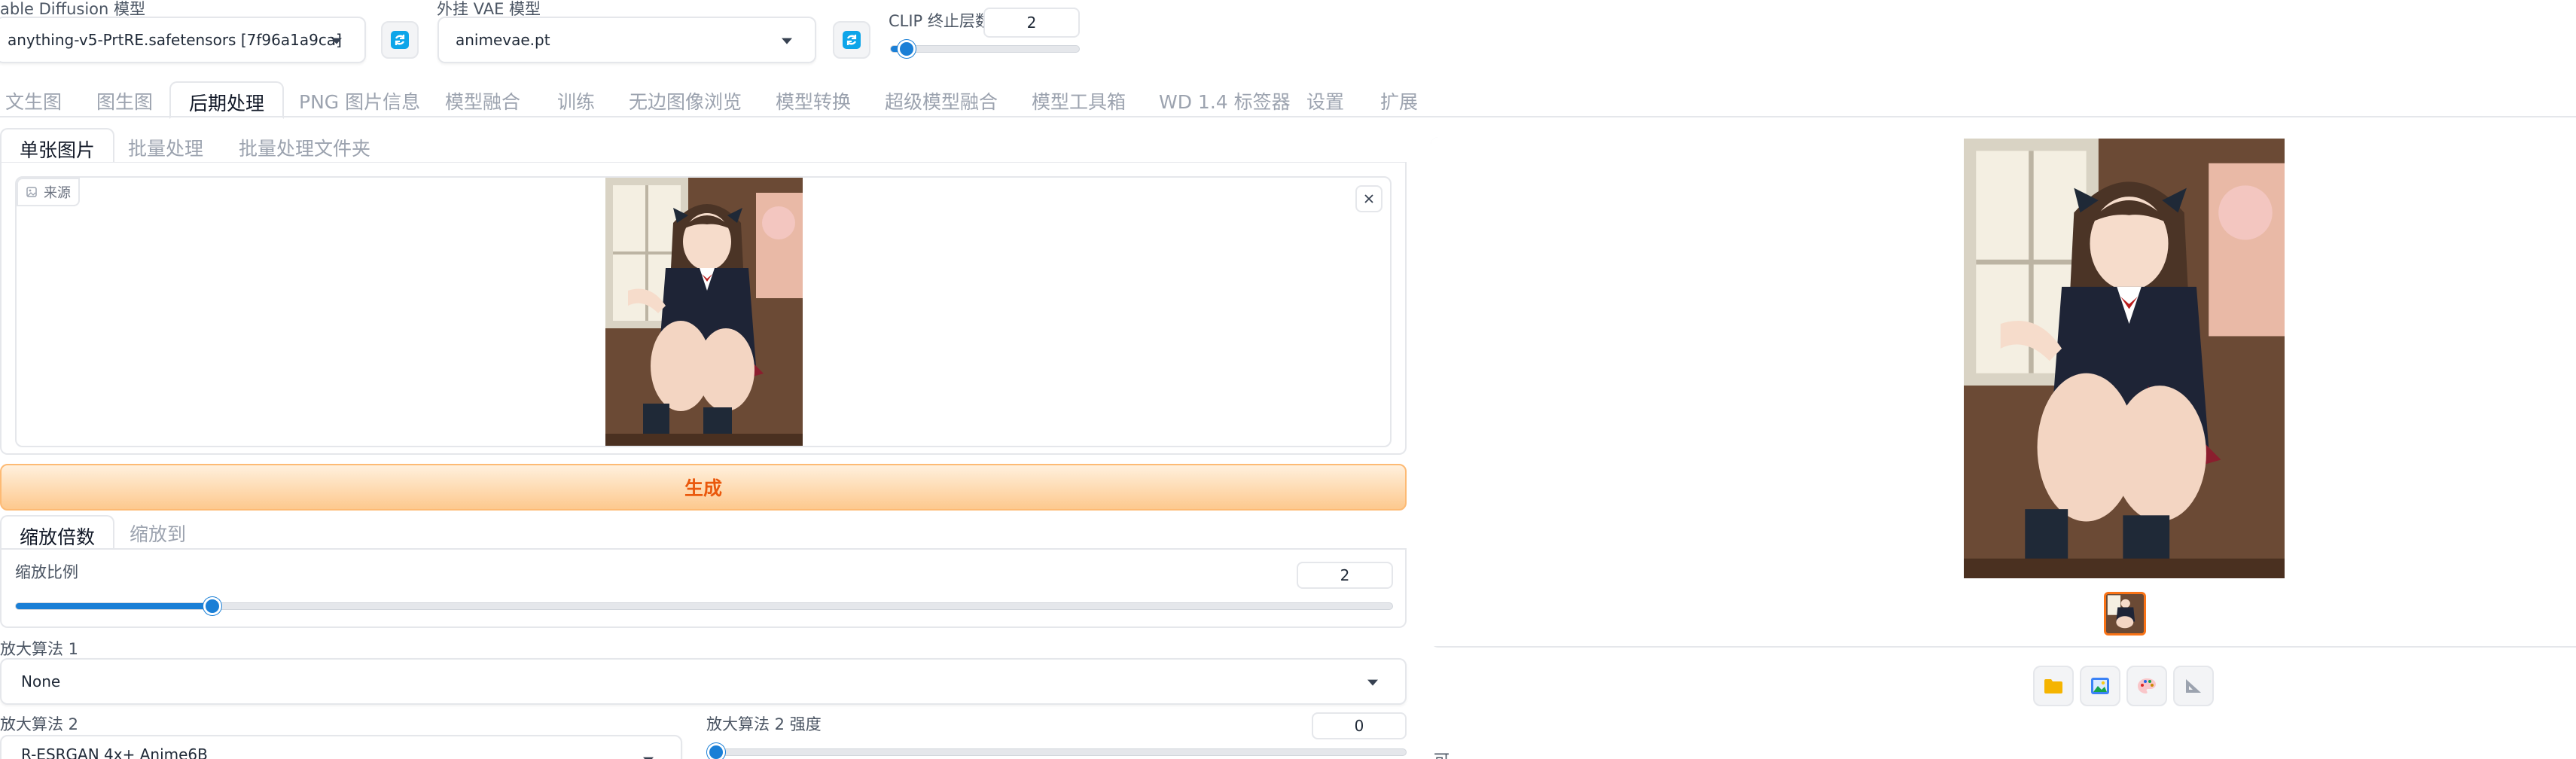  What do you see at coordinates (1359, 726) in the screenshot?
I see `upscaler2-strength-input: 0` at bounding box center [1359, 726].